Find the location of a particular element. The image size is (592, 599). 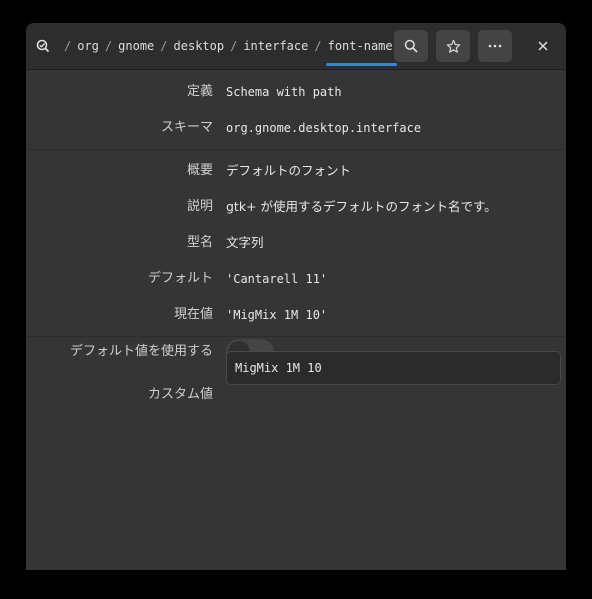

star-icon is located at coordinates (453, 46).